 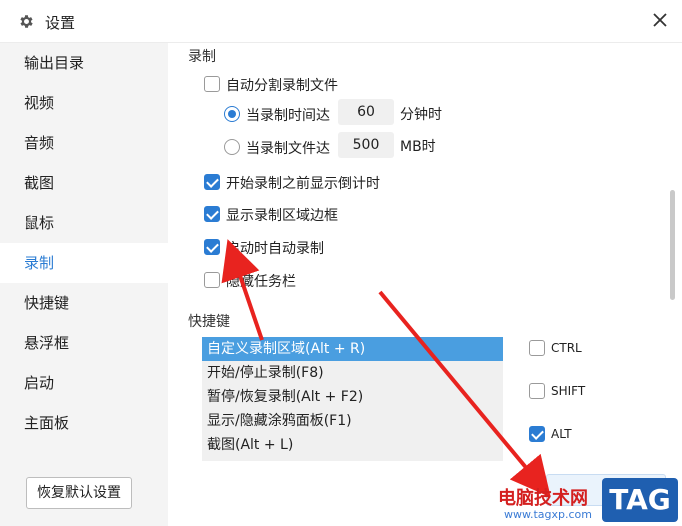 I want to click on recording-section-title: 录制, so click(x=202, y=57).